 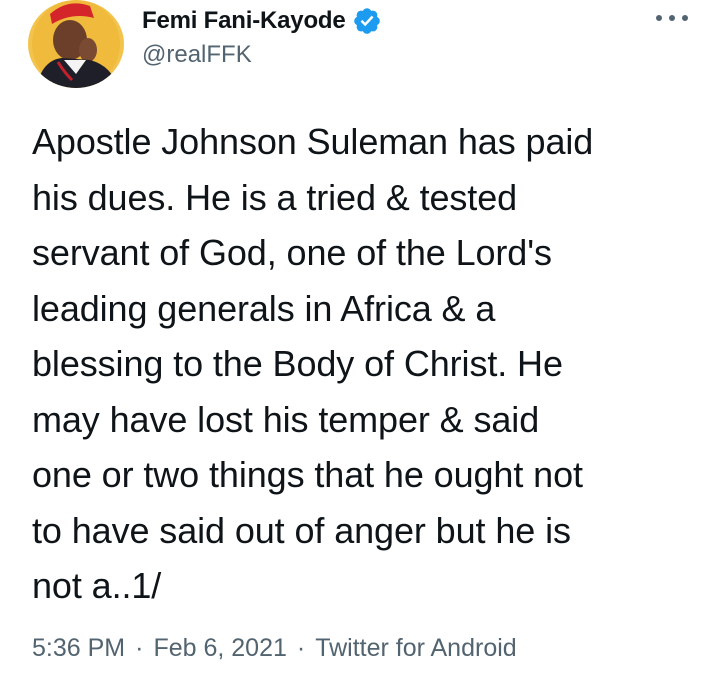 I want to click on author-handle: @realFFK, so click(x=197, y=55).